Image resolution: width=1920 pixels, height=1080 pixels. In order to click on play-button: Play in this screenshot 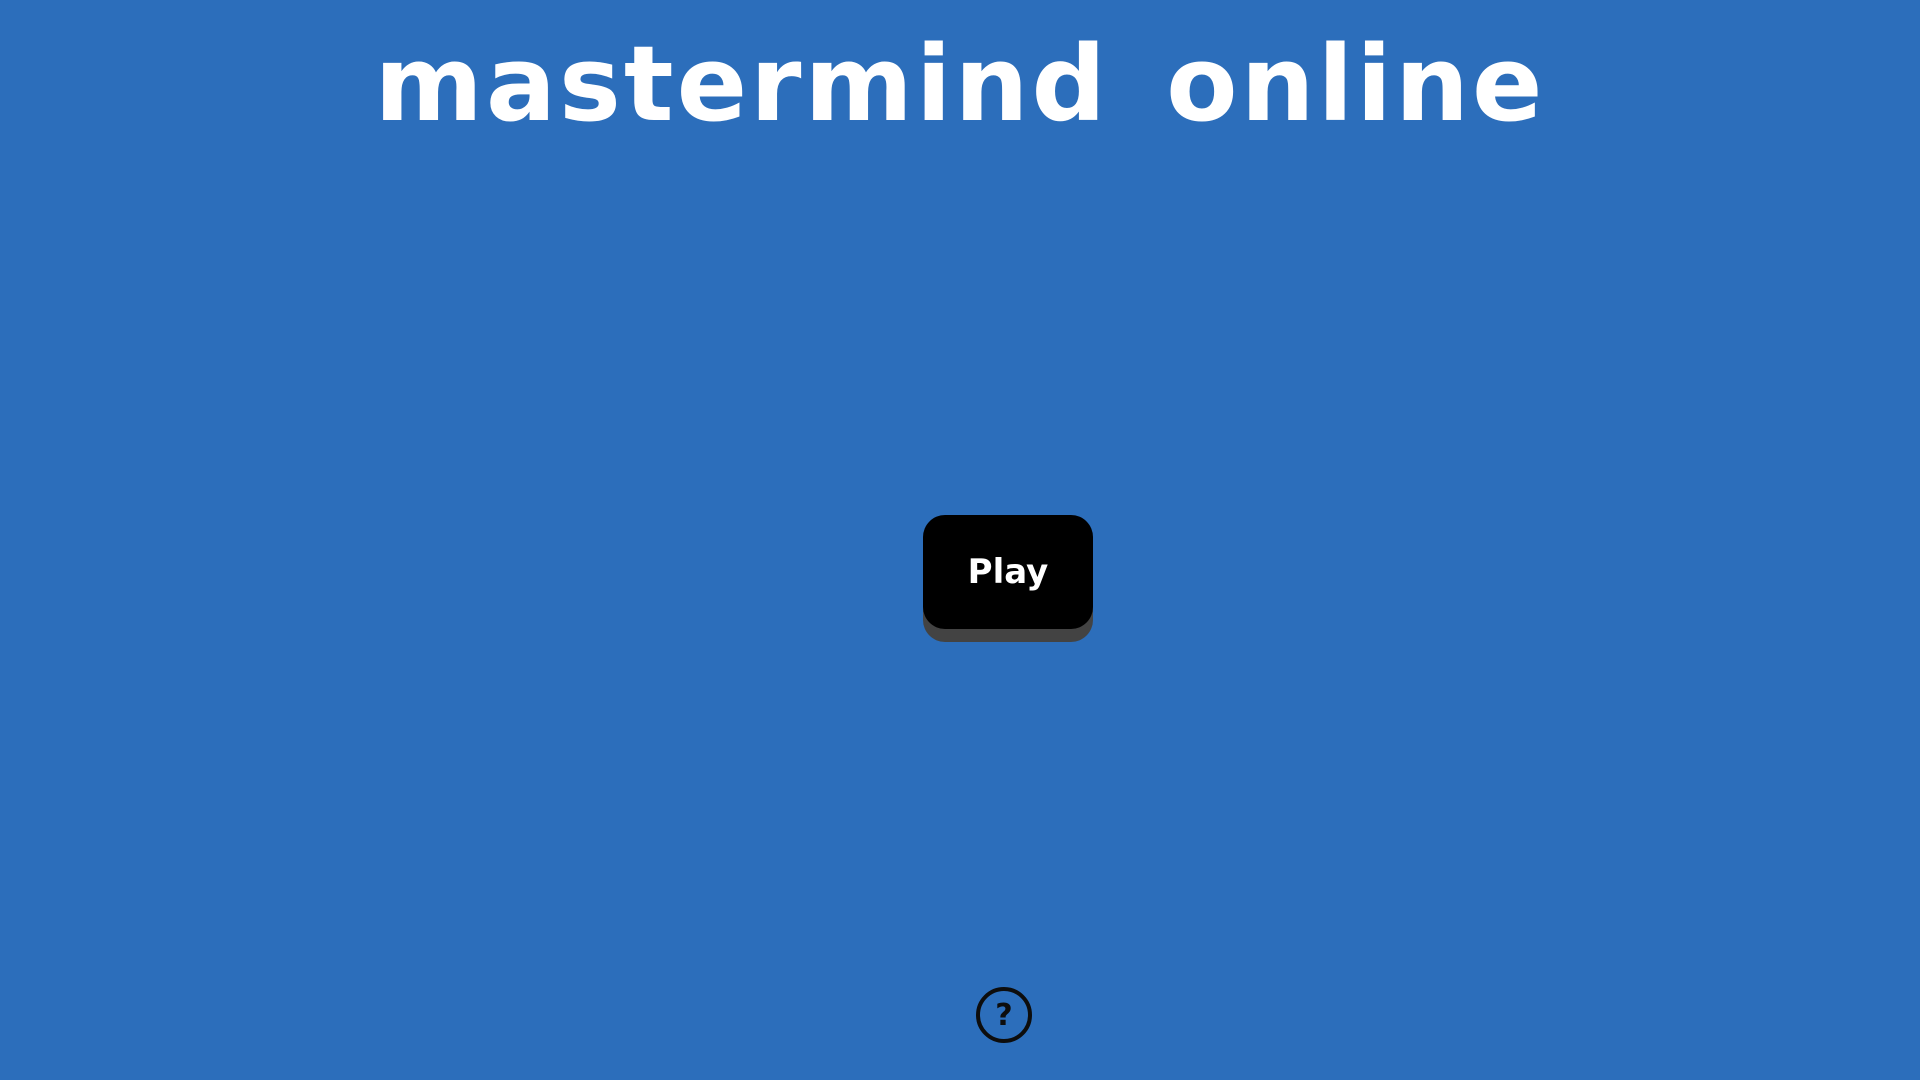, I will do `click(1008, 572)`.